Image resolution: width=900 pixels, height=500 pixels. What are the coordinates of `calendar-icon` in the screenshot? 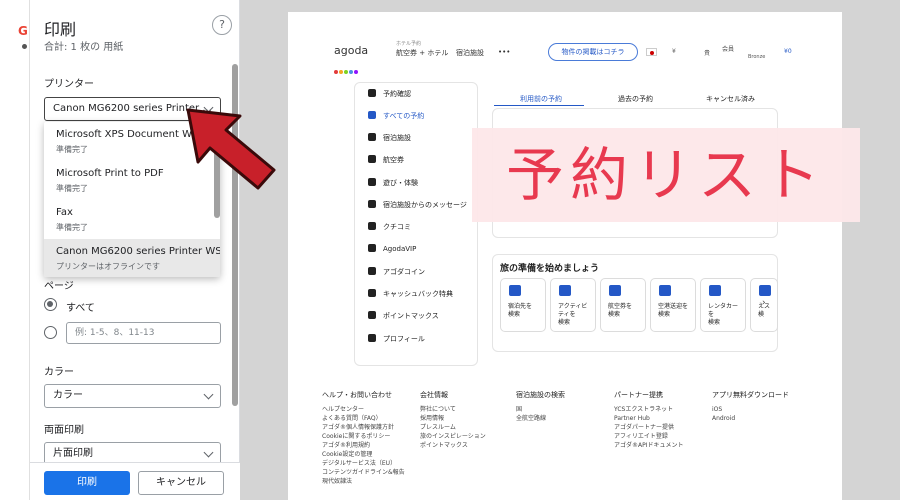 It's located at (372, 93).